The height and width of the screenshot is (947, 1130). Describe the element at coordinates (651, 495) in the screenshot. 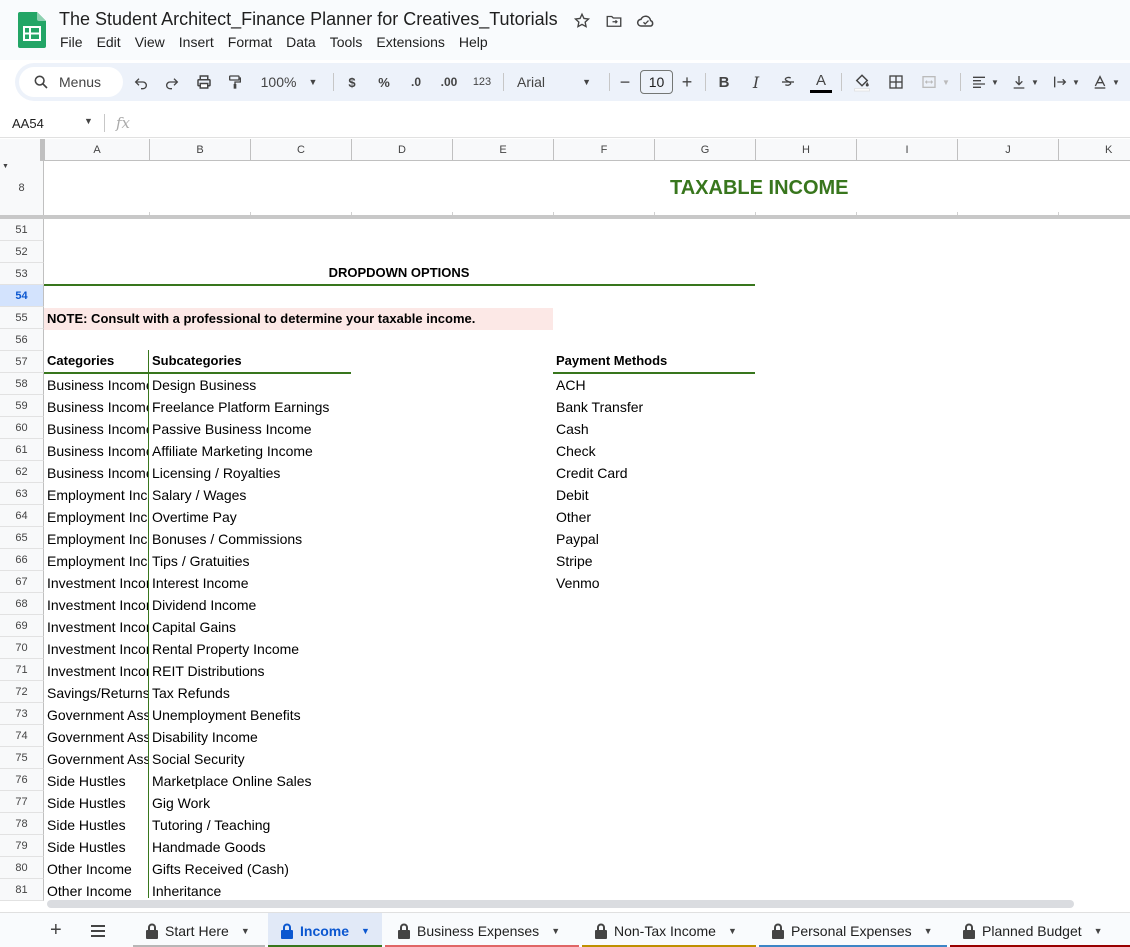

I see `payment-method-cell: Debit` at that location.